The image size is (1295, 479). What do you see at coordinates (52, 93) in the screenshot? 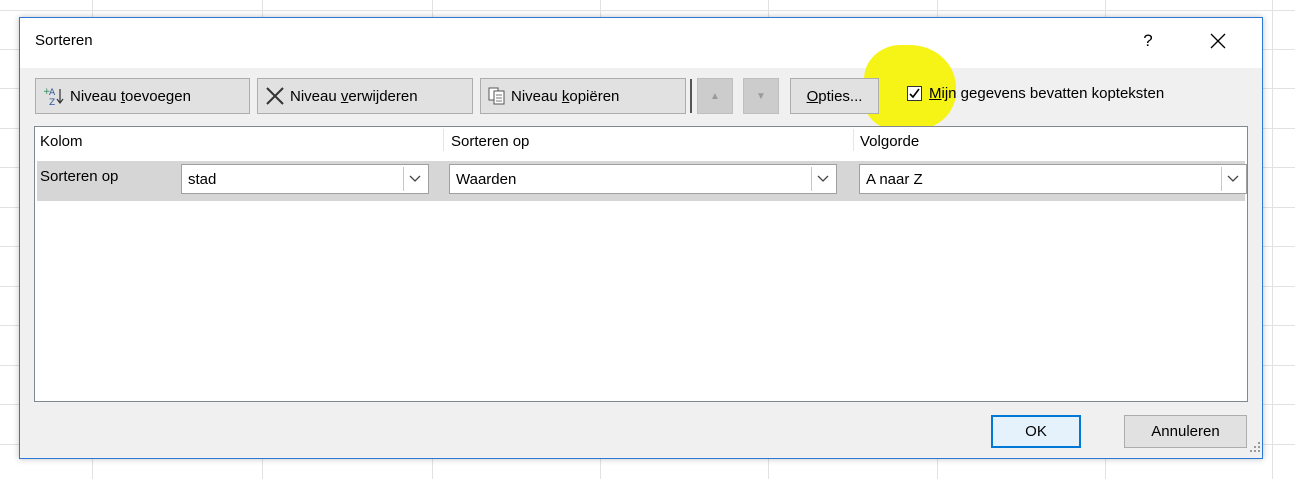
I see `svg-text: A` at bounding box center [52, 93].